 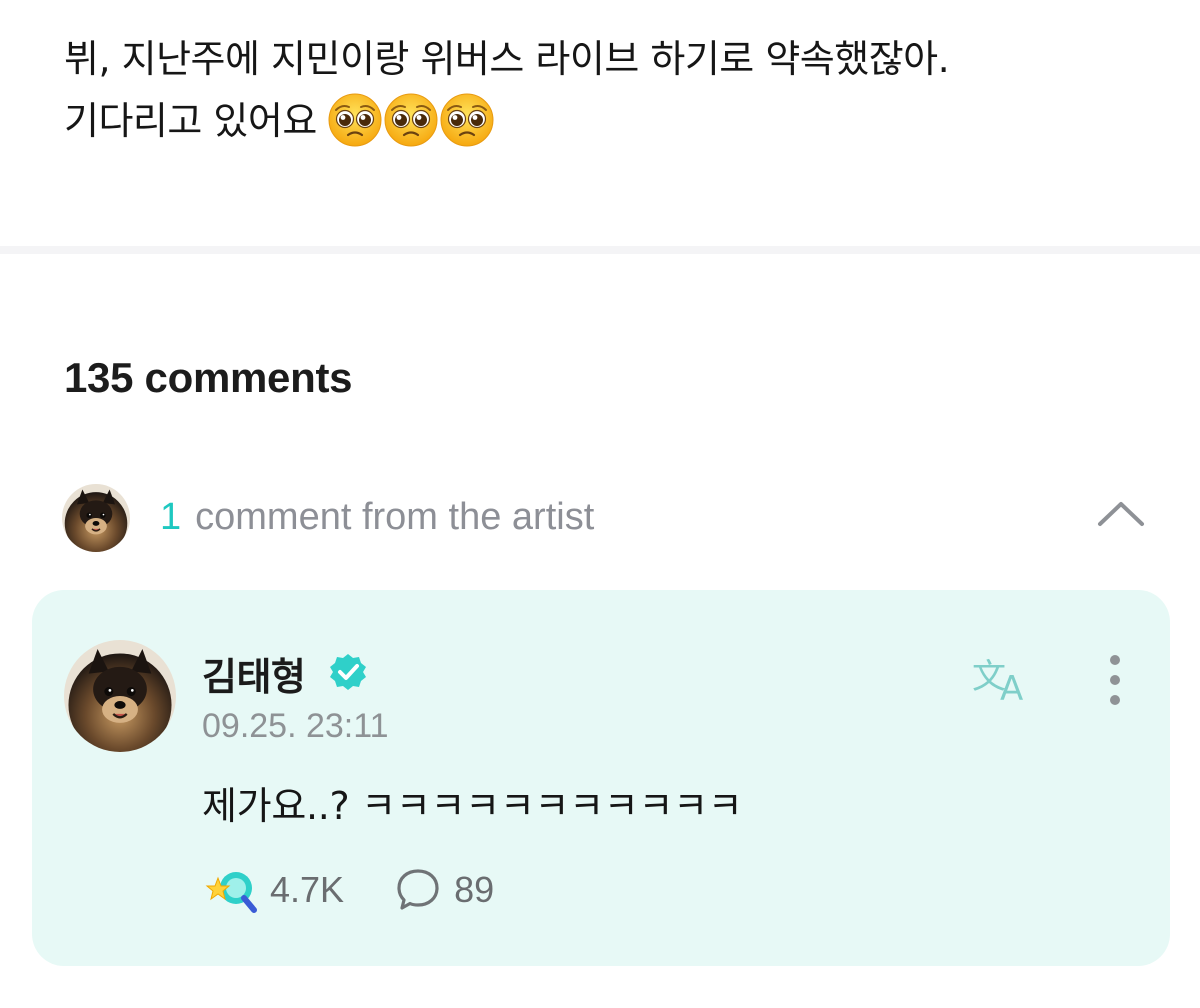 What do you see at coordinates (600, 250) in the screenshot?
I see `section-divider` at bounding box center [600, 250].